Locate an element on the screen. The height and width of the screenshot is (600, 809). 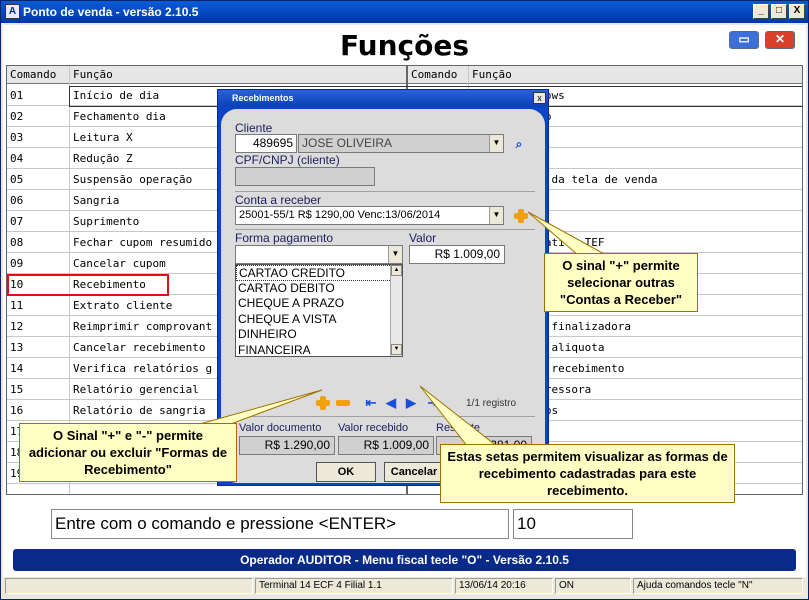
col-header-function: Função is located at coordinates (238, 75).